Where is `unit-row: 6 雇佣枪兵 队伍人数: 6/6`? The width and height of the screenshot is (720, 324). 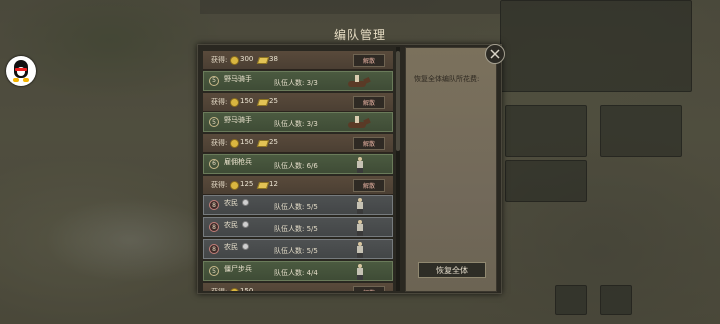 unit-row: 6 雇佣枪兵 队伍人数: 6/6 is located at coordinates (298, 163).